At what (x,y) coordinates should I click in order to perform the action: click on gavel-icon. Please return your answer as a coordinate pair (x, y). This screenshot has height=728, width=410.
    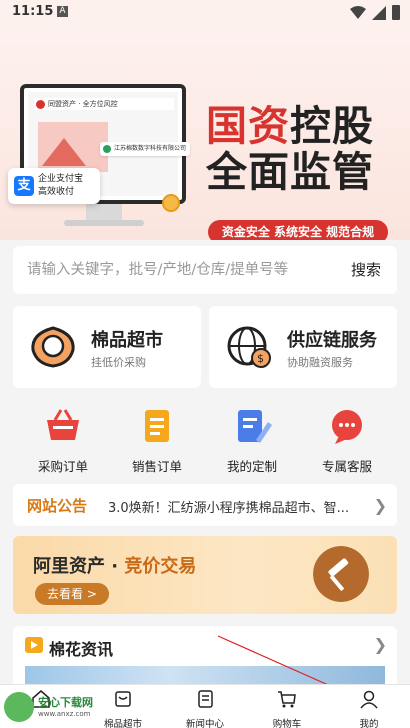
    Looking at the image, I should click on (341, 574).